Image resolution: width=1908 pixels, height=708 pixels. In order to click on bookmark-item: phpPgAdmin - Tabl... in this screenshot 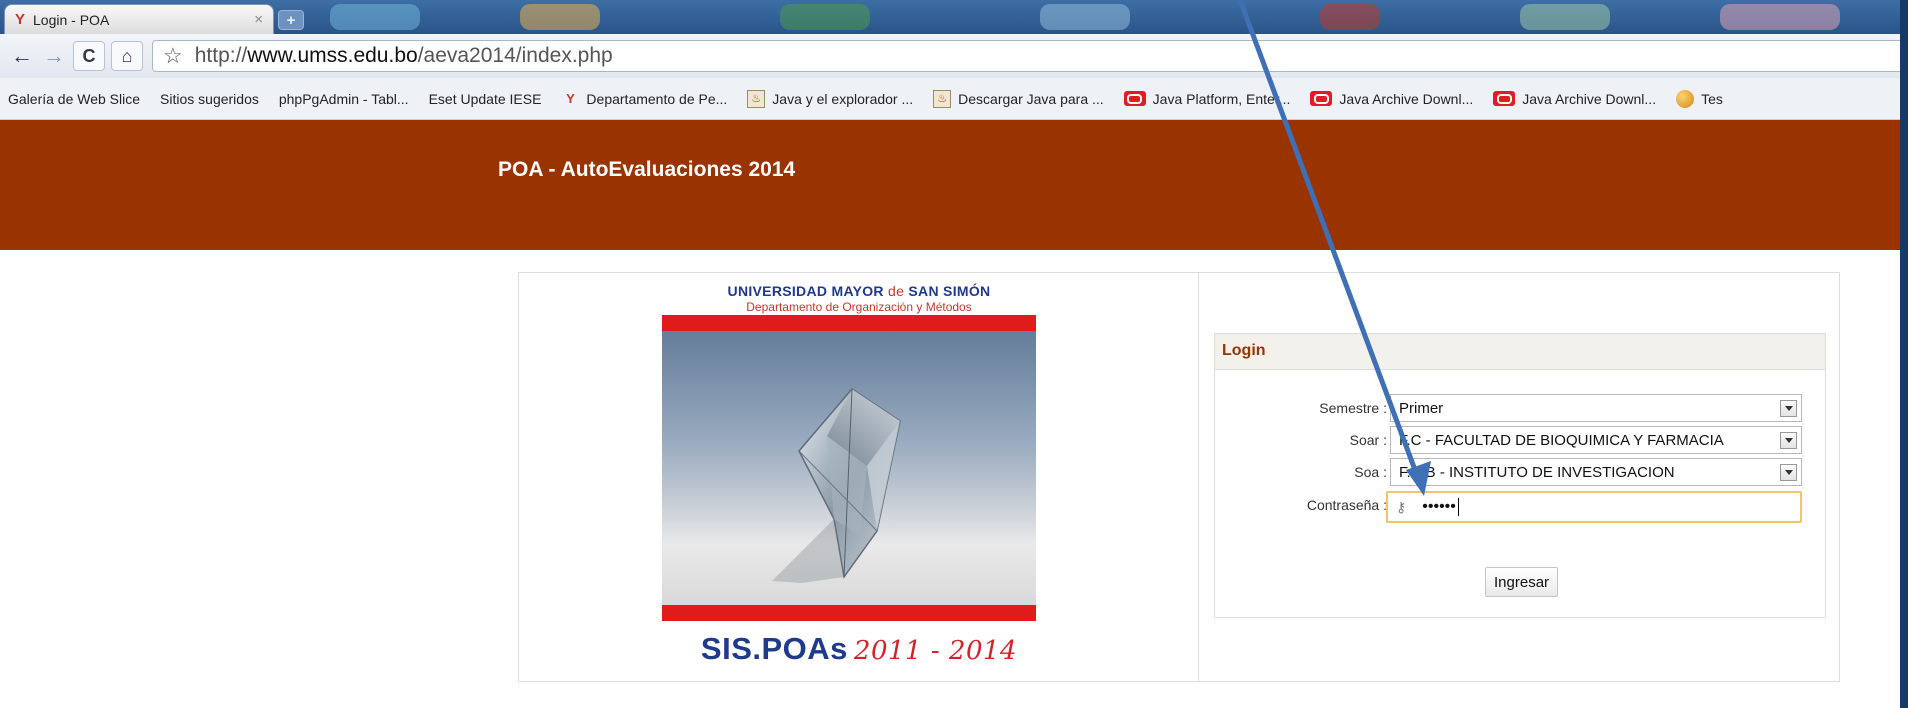, I will do `click(344, 99)`.